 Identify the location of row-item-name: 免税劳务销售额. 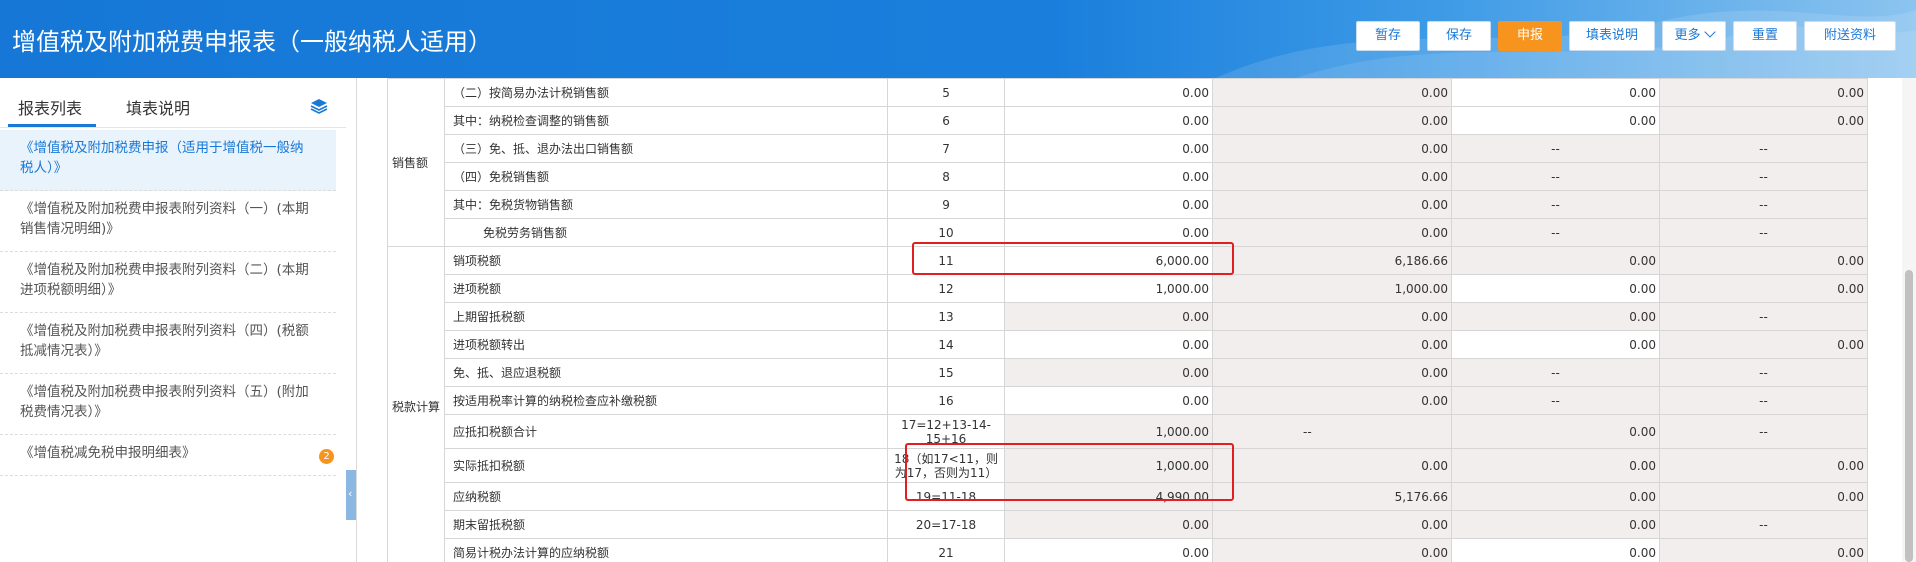
(666, 232).